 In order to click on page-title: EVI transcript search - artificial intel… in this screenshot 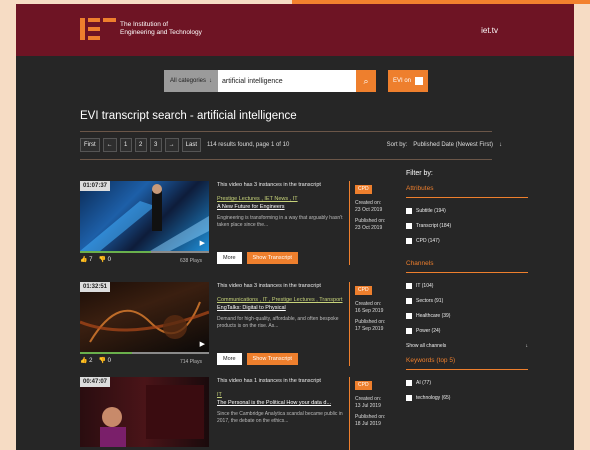, I will do `click(188, 116)`.